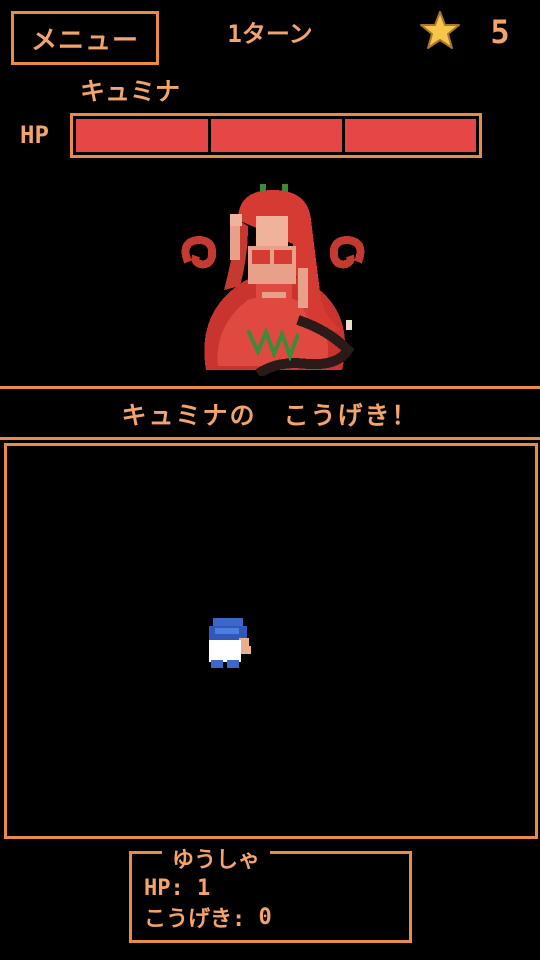  I want to click on star-icon, so click(440, 30).